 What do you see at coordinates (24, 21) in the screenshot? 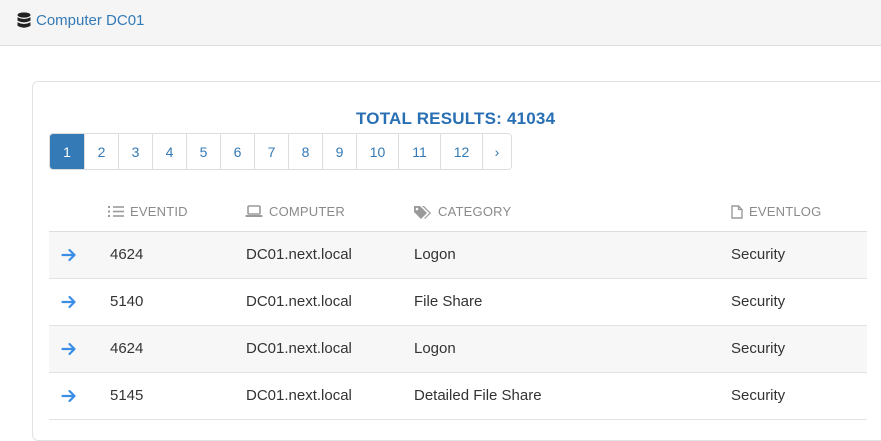
I see `database-icon` at bounding box center [24, 21].